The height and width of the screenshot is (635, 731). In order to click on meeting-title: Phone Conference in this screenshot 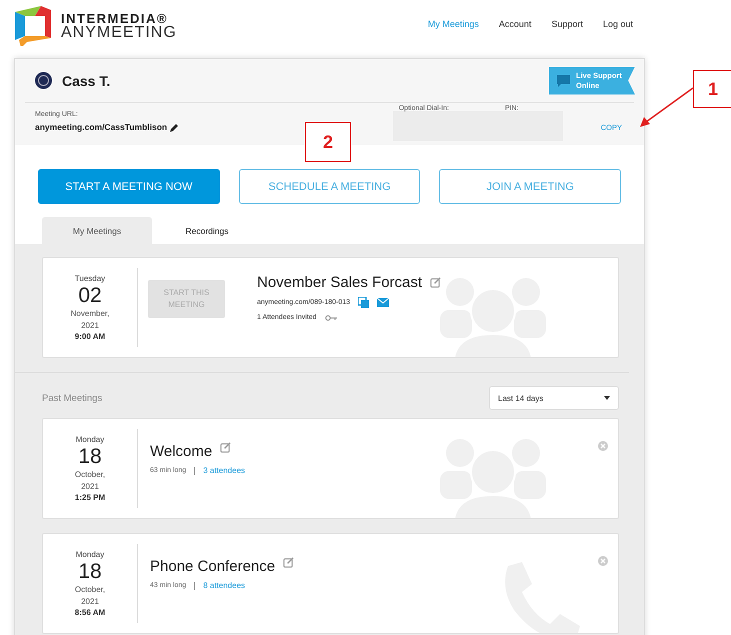, I will do `click(213, 566)`.